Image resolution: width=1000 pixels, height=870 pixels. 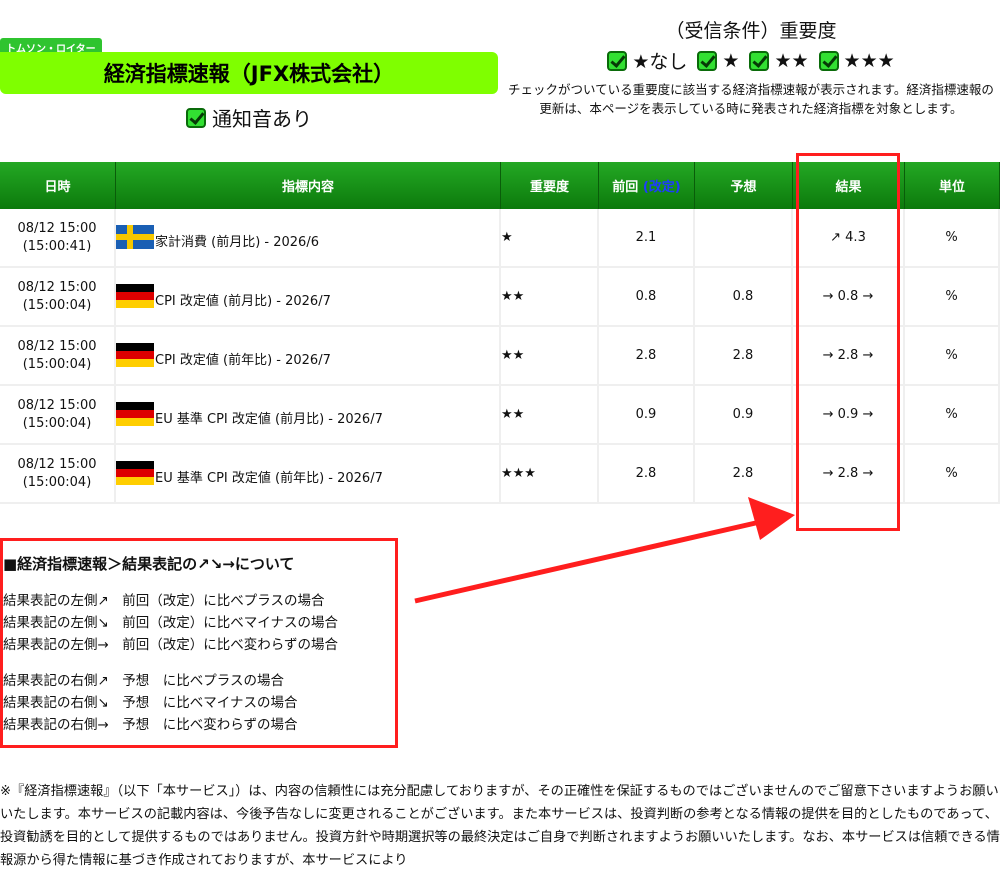 I want to click on col-unit: 単位, so click(x=952, y=185).